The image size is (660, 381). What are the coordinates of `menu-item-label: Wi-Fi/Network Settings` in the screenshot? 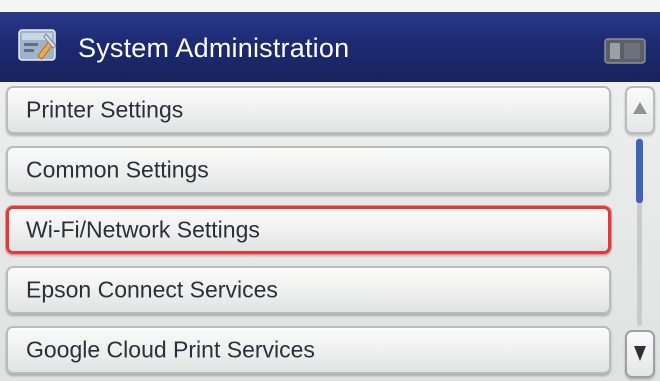 It's located at (143, 229).